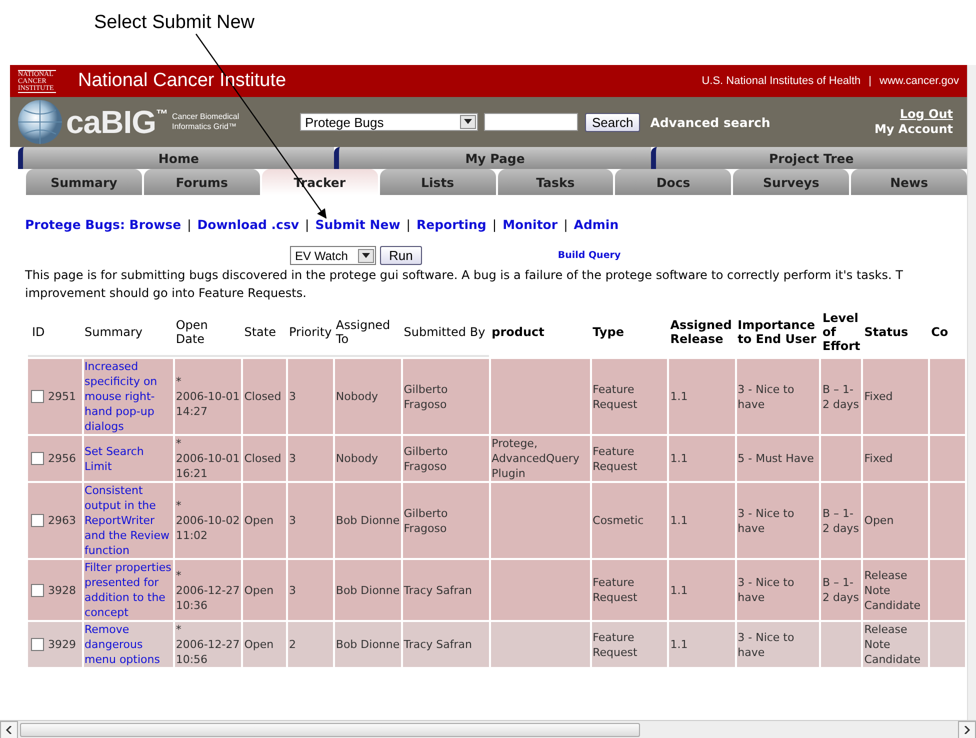 This screenshot has width=976, height=738. What do you see at coordinates (596, 224) in the screenshot?
I see `tracker-link: Admin` at bounding box center [596, 224].